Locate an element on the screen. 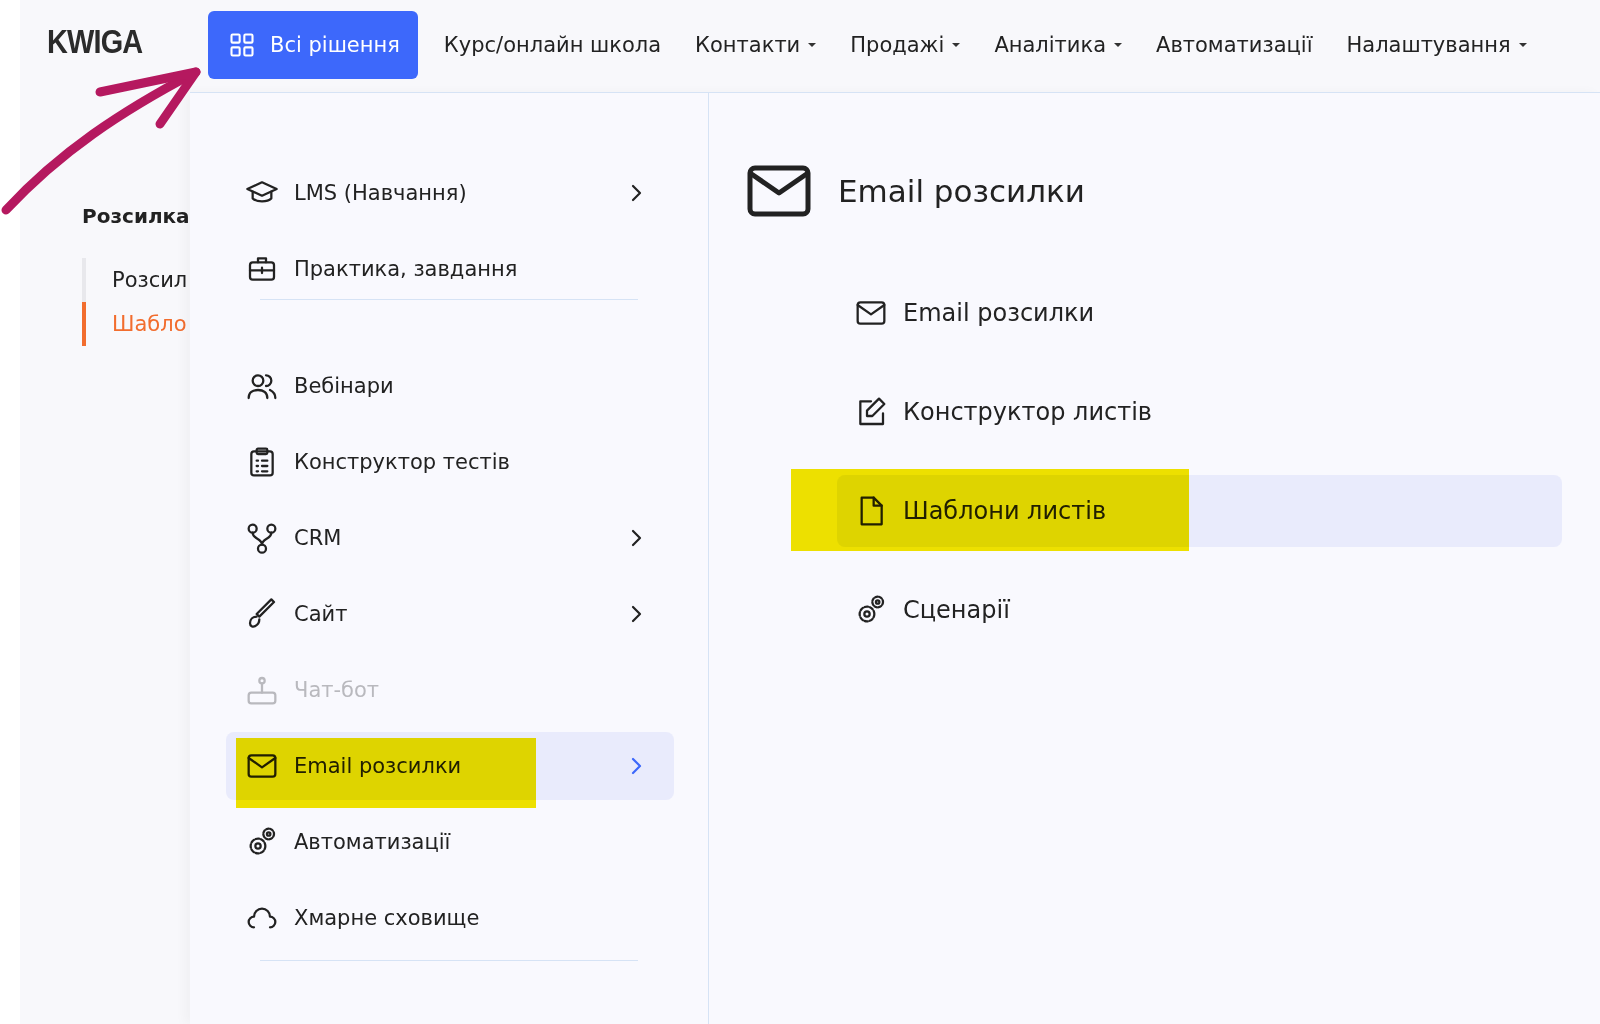 The width and height of the screenshot is (1600, 1024). nav-link: Автоматизації is located at coordinates (1234, 45).